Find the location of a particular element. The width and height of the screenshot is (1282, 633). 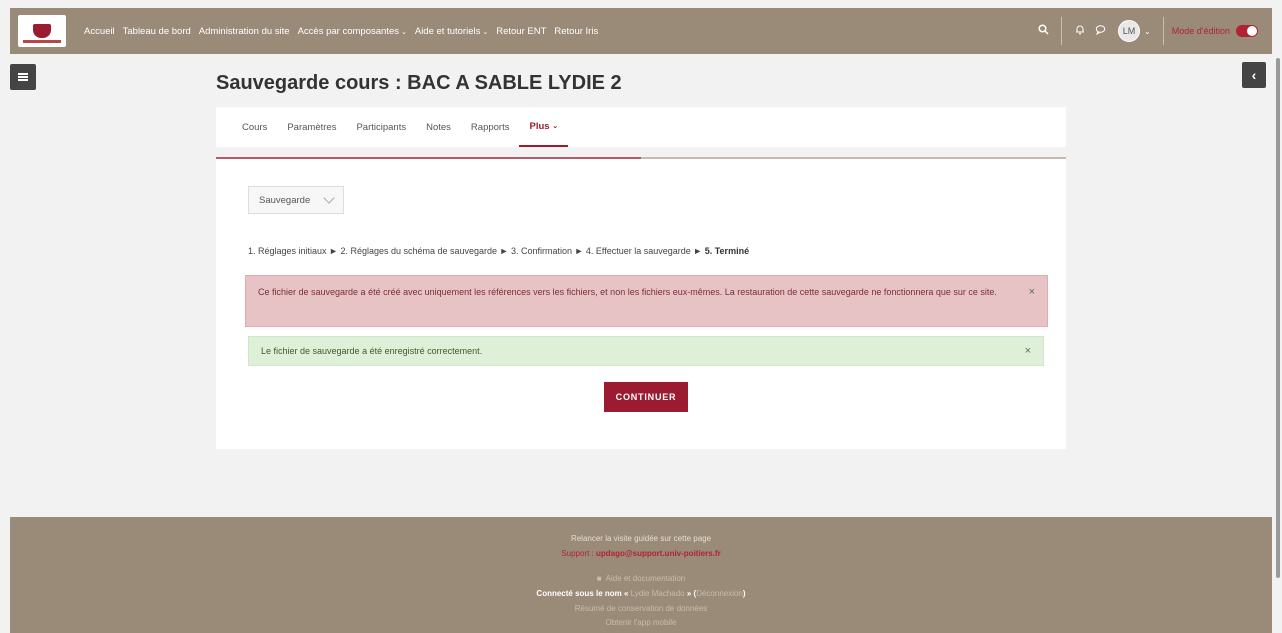

footer-support-label: Support : is located at coordinates (578, 553).